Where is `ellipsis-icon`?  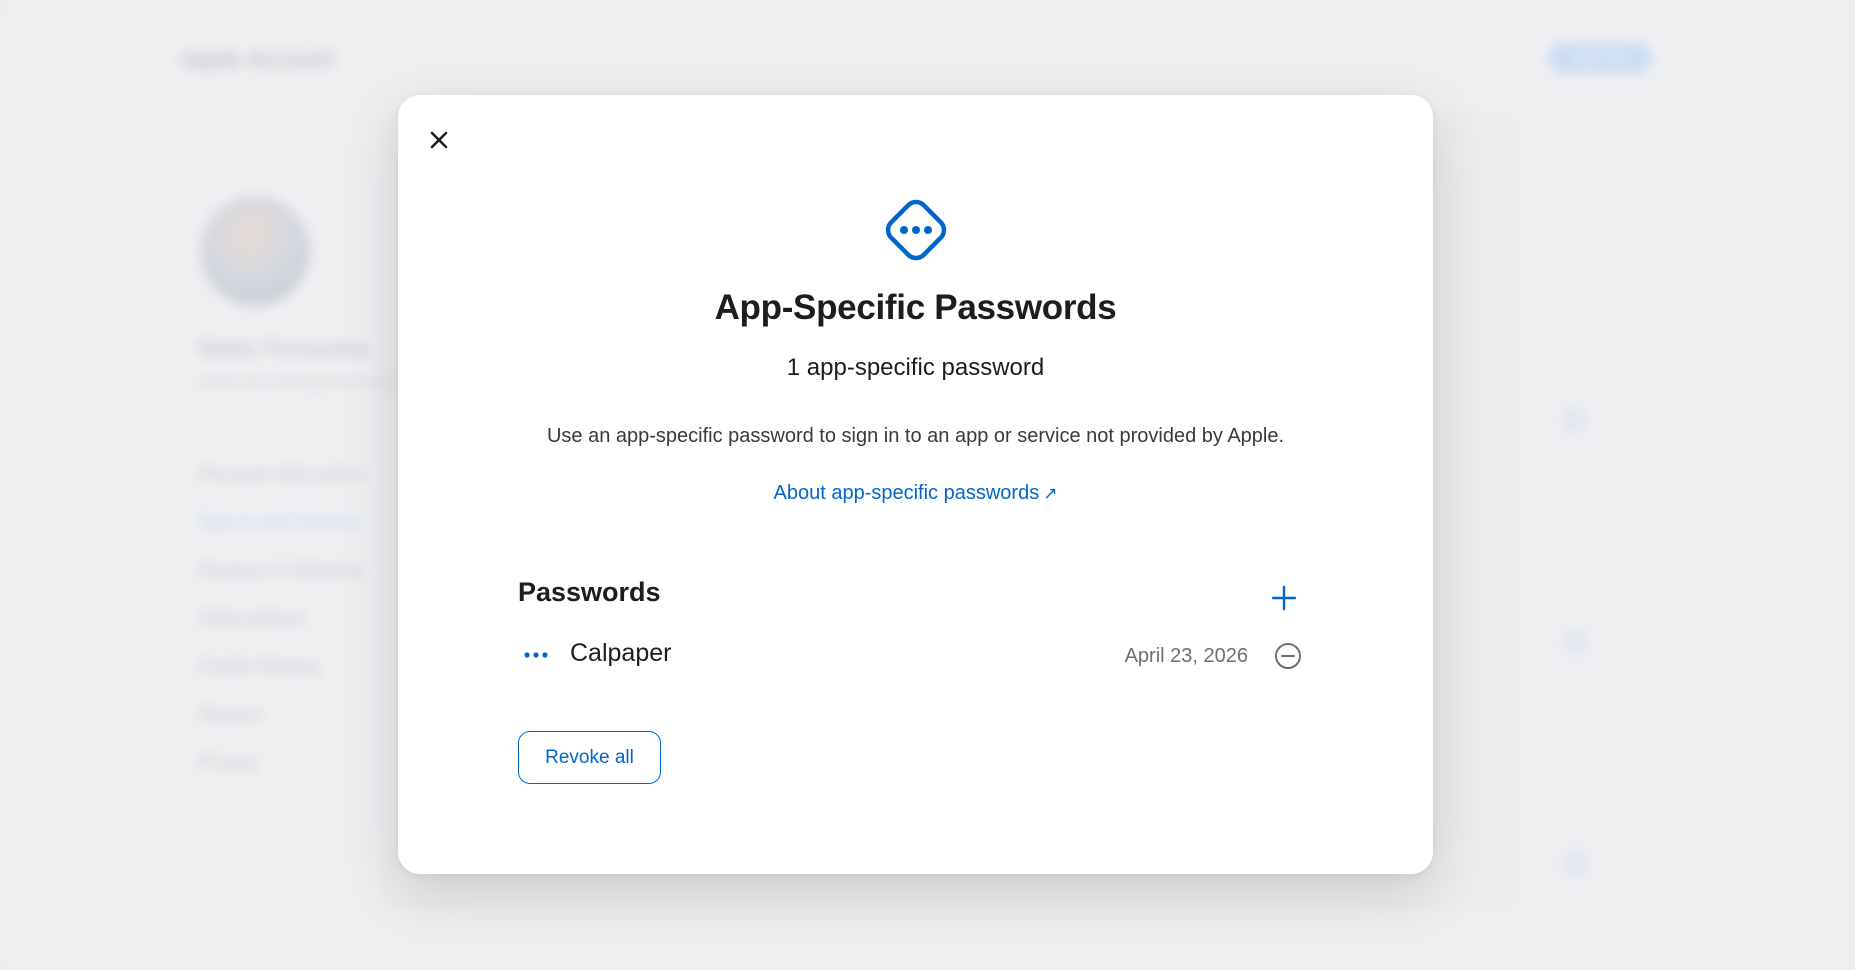
ellipsis-icon is located at coordinates (536, 655).